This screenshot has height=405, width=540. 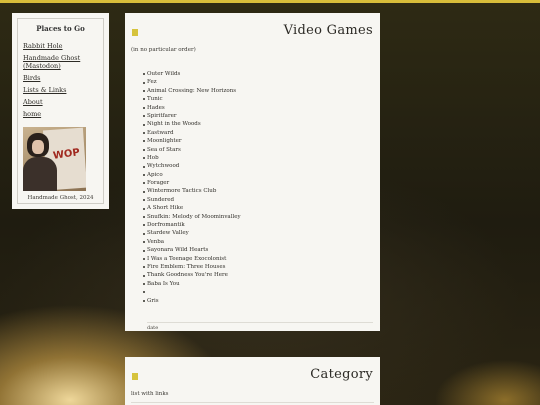 I want to click on list-item: Eastward, so click(x=192, y=133).